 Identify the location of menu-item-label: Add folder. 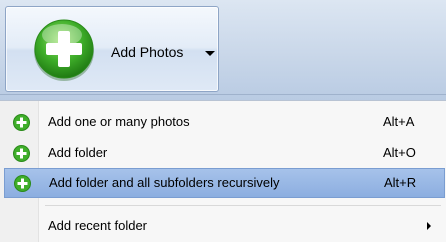
(78, 152).